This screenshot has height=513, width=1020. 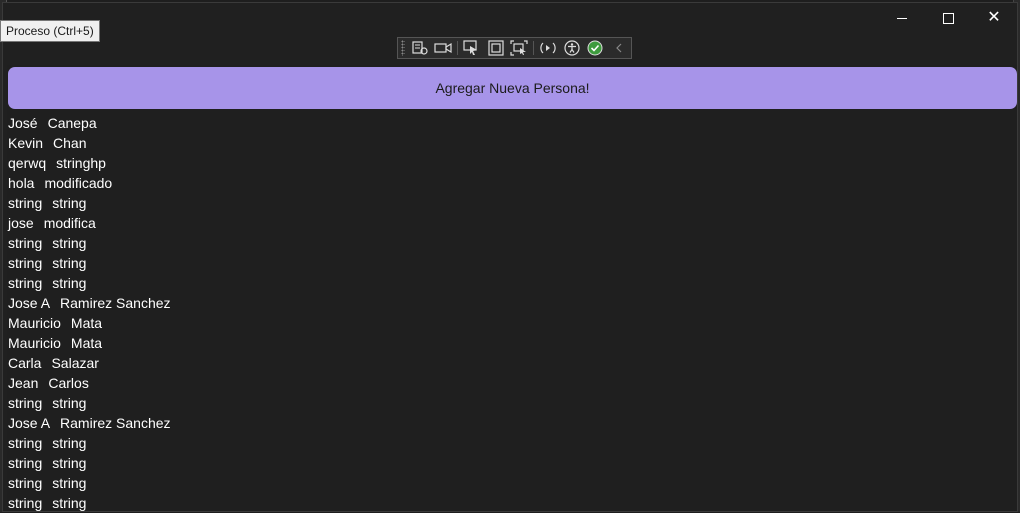 What do you see at coordinates (548, 48) in the screenshot?
I see `hot-reload-icon` at bounding box center [548, 48].